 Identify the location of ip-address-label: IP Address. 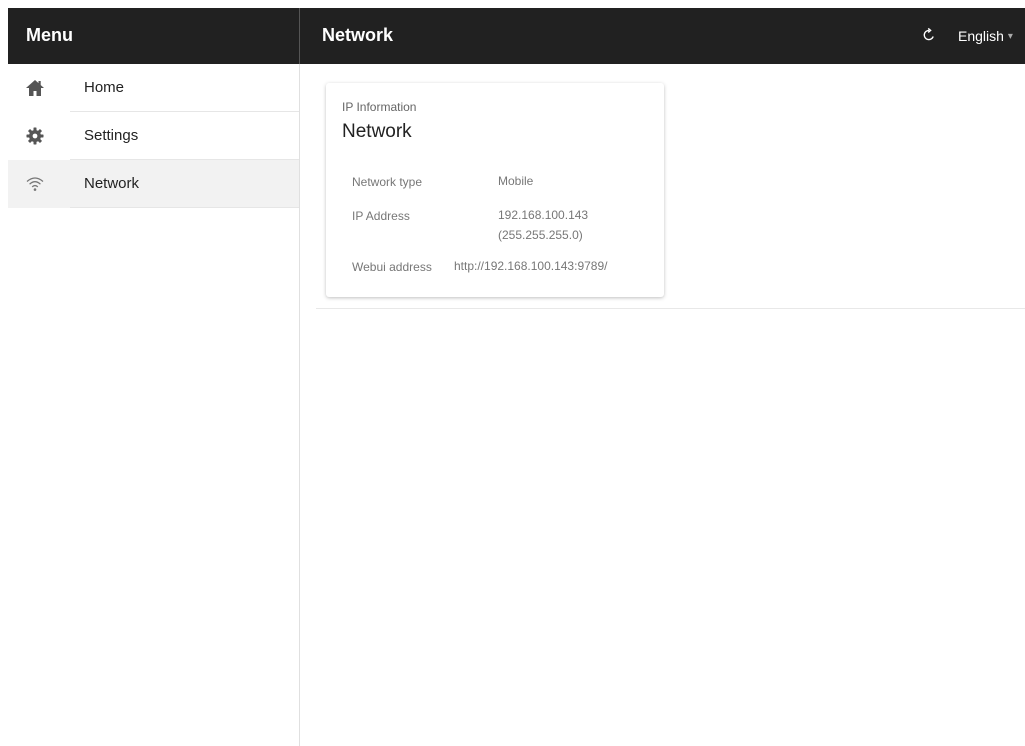
(381, 216).